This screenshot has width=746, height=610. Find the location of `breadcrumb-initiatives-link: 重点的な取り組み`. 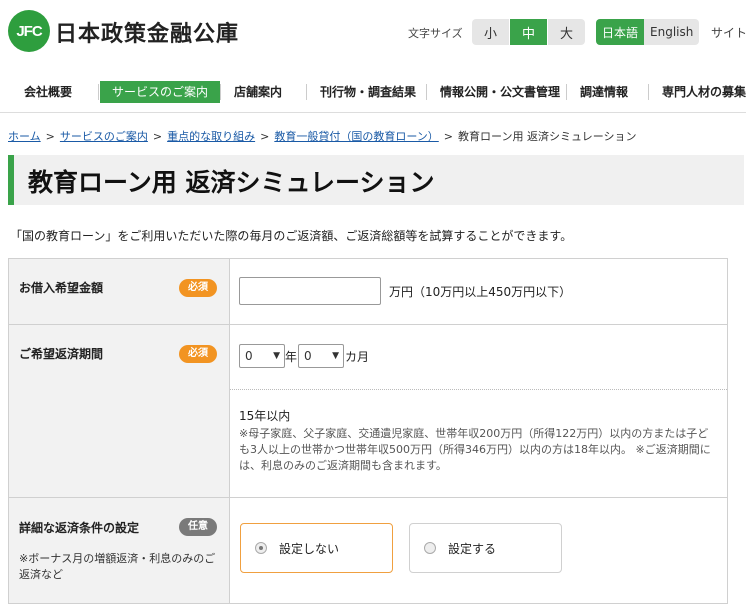

breadcrumb-initiatives-link: 重点的な取り組み is located at coordinates (211, 136).